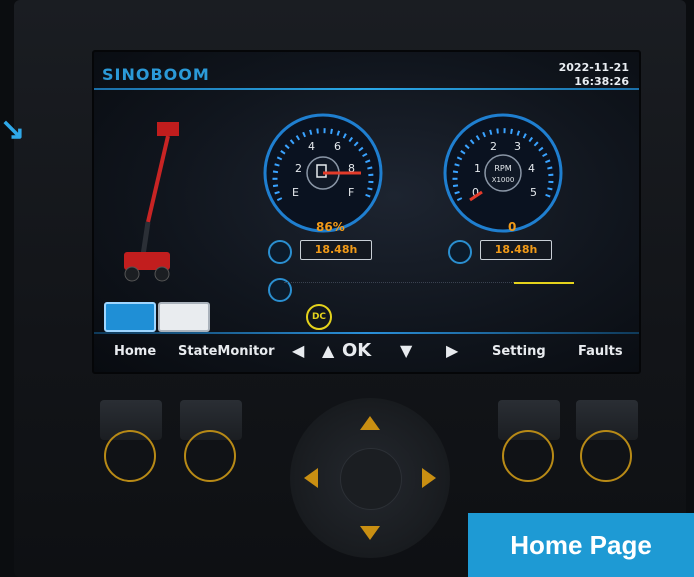 Image resolution: width=694 pixels, height=577 pixels. Describe the element at coordinates (323, 173) in the screenshot. I see `fuel-gauge: 2 4 6 8 E F` at that location.